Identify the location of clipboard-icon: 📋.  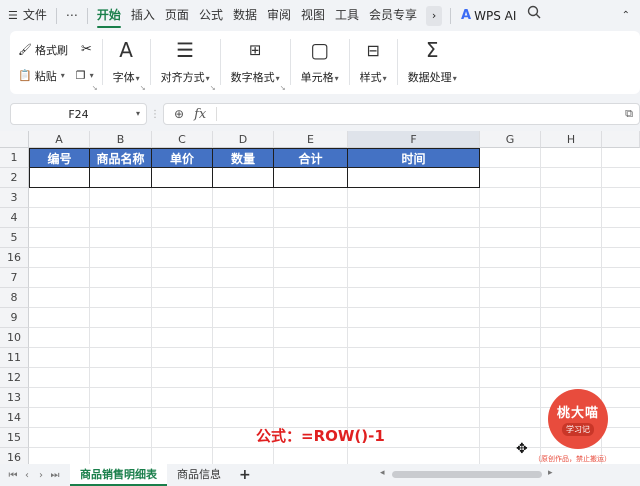
(25, 75).